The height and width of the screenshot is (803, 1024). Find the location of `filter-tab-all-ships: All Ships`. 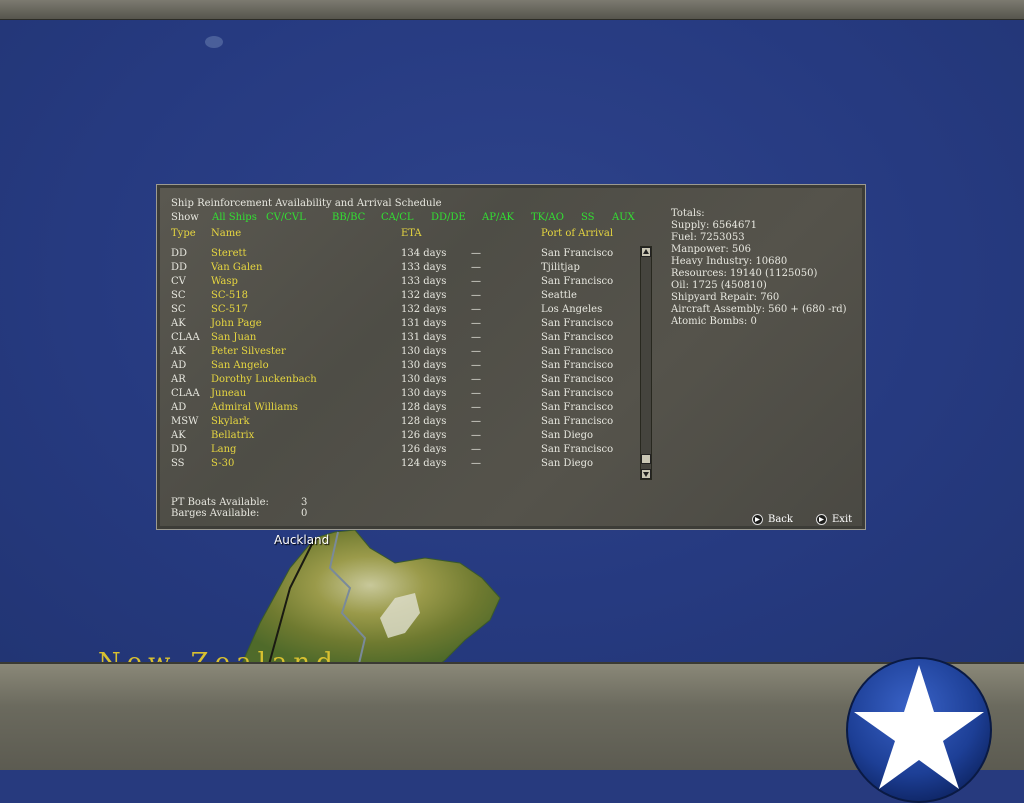

filter-tab-all-ships: All Ships is located at coordinates (234, 218).